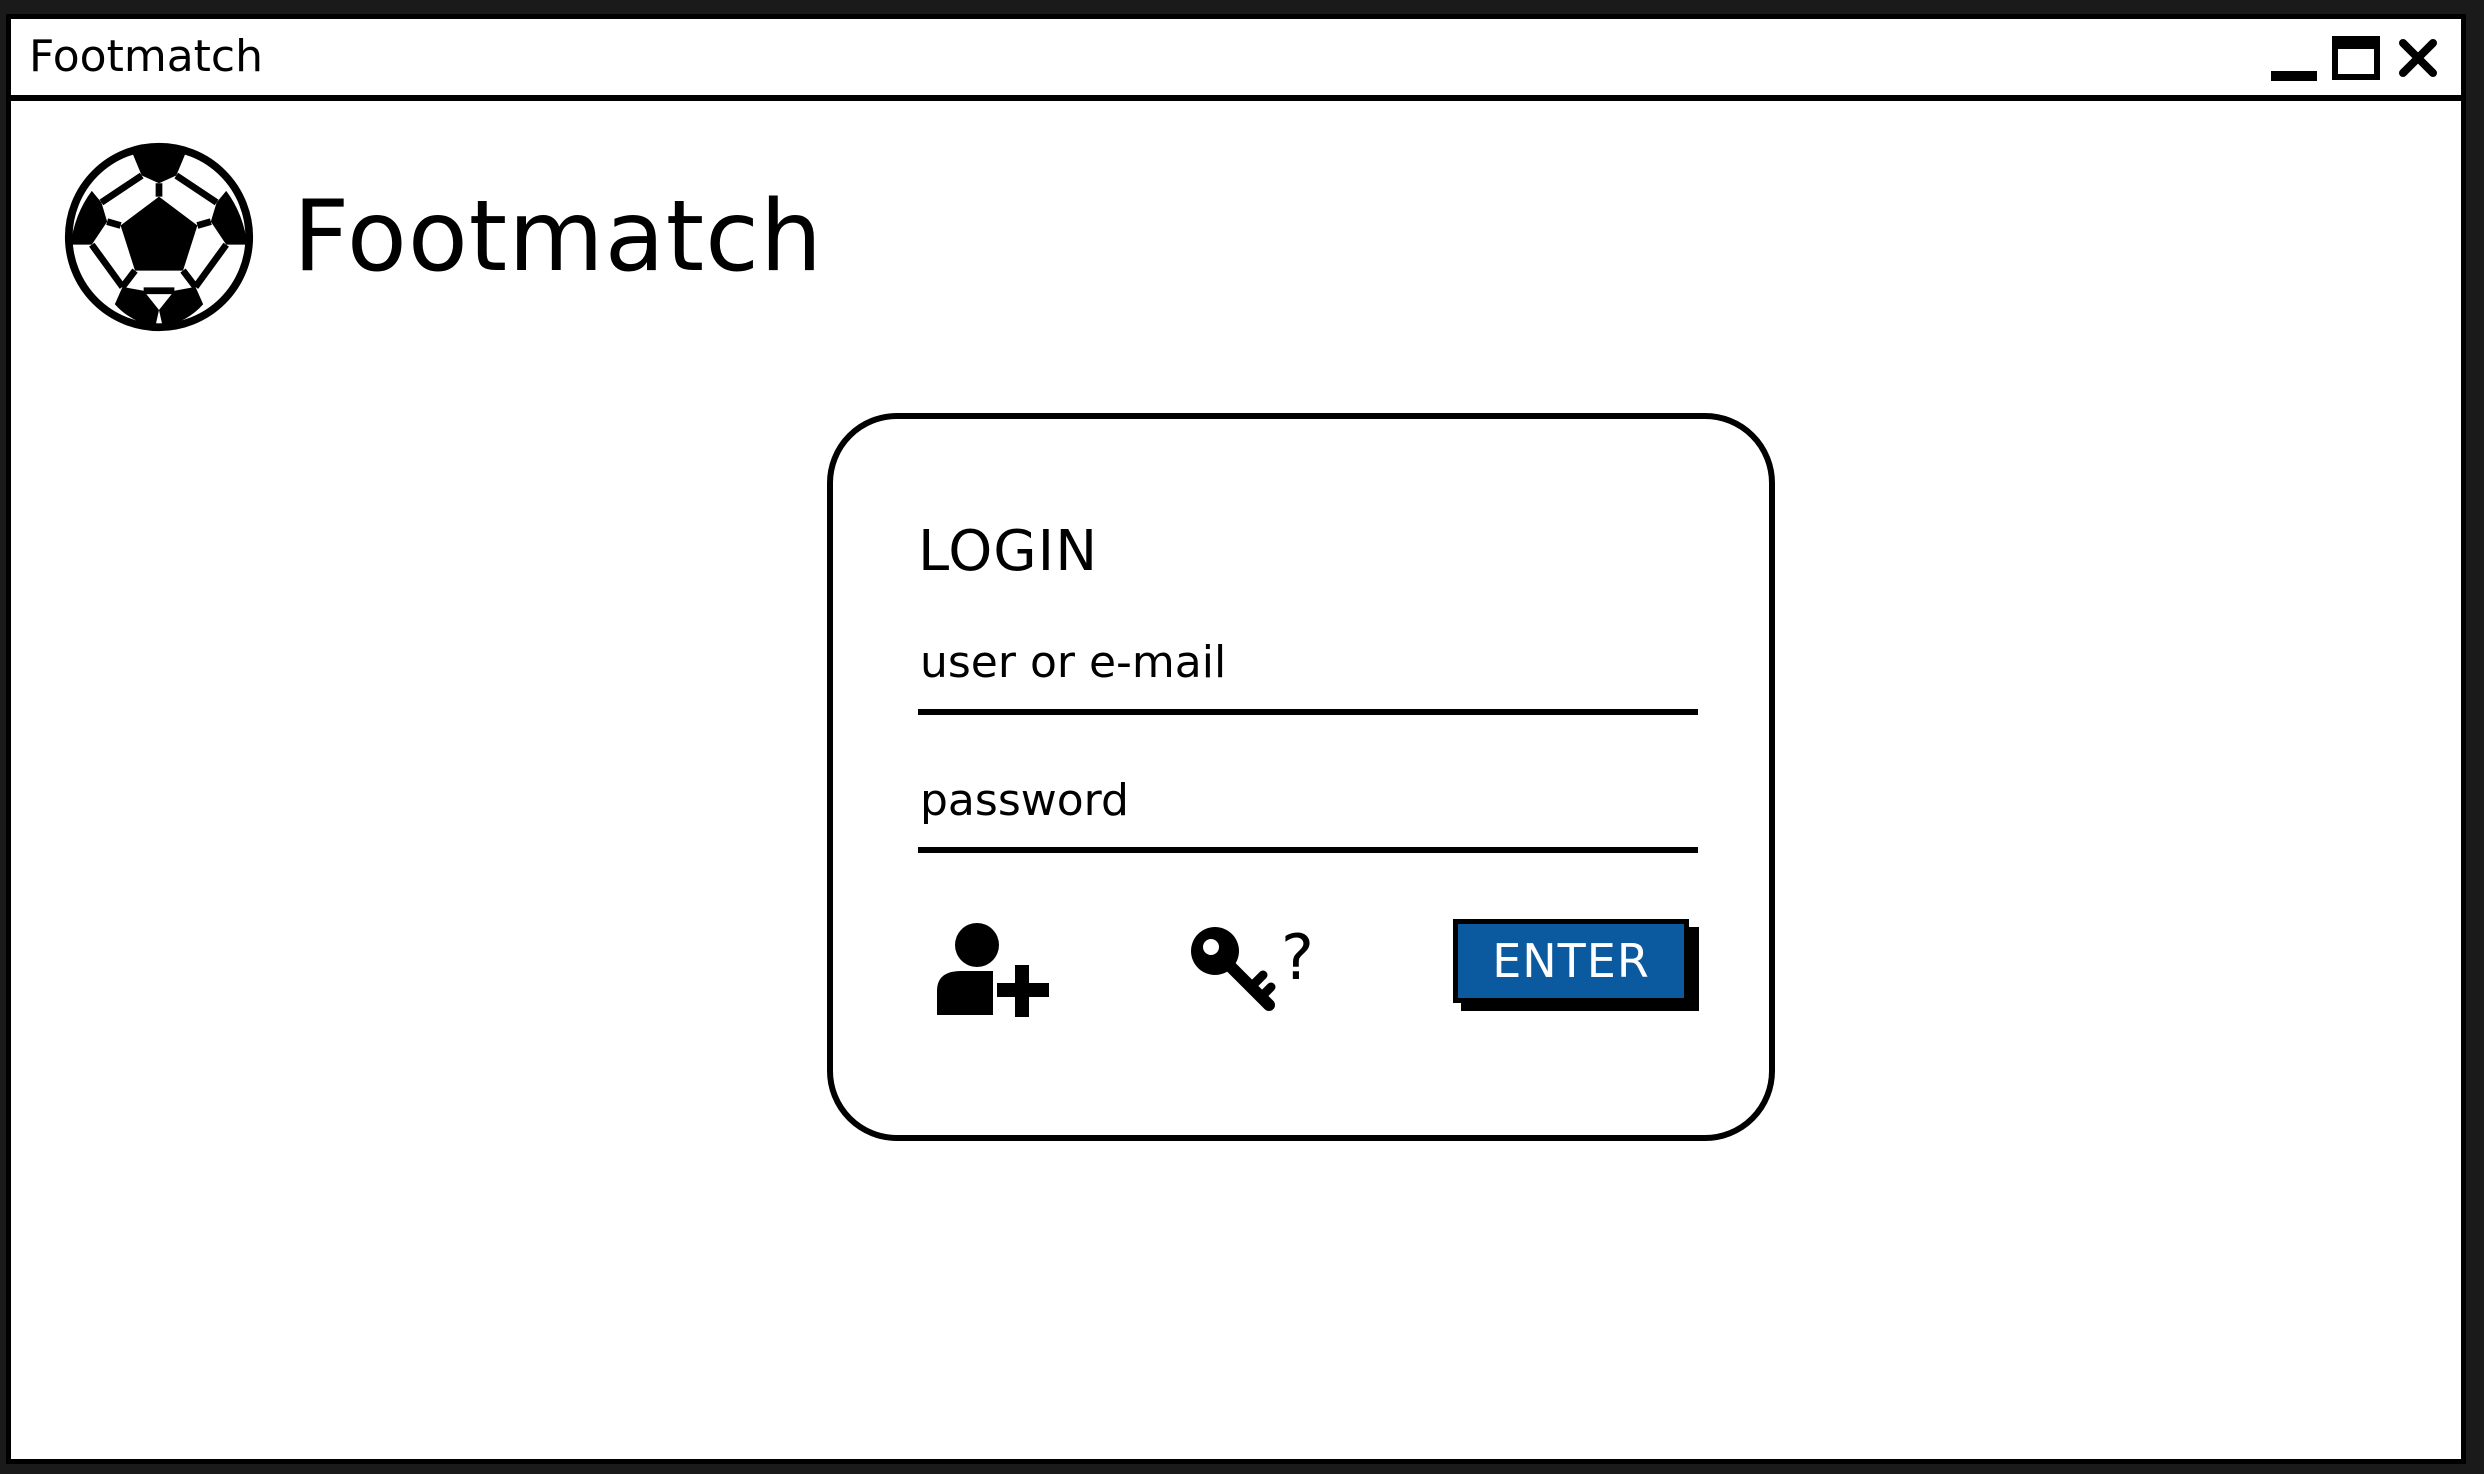  I want to click on app-name: Footmatch, so click(558, 237).